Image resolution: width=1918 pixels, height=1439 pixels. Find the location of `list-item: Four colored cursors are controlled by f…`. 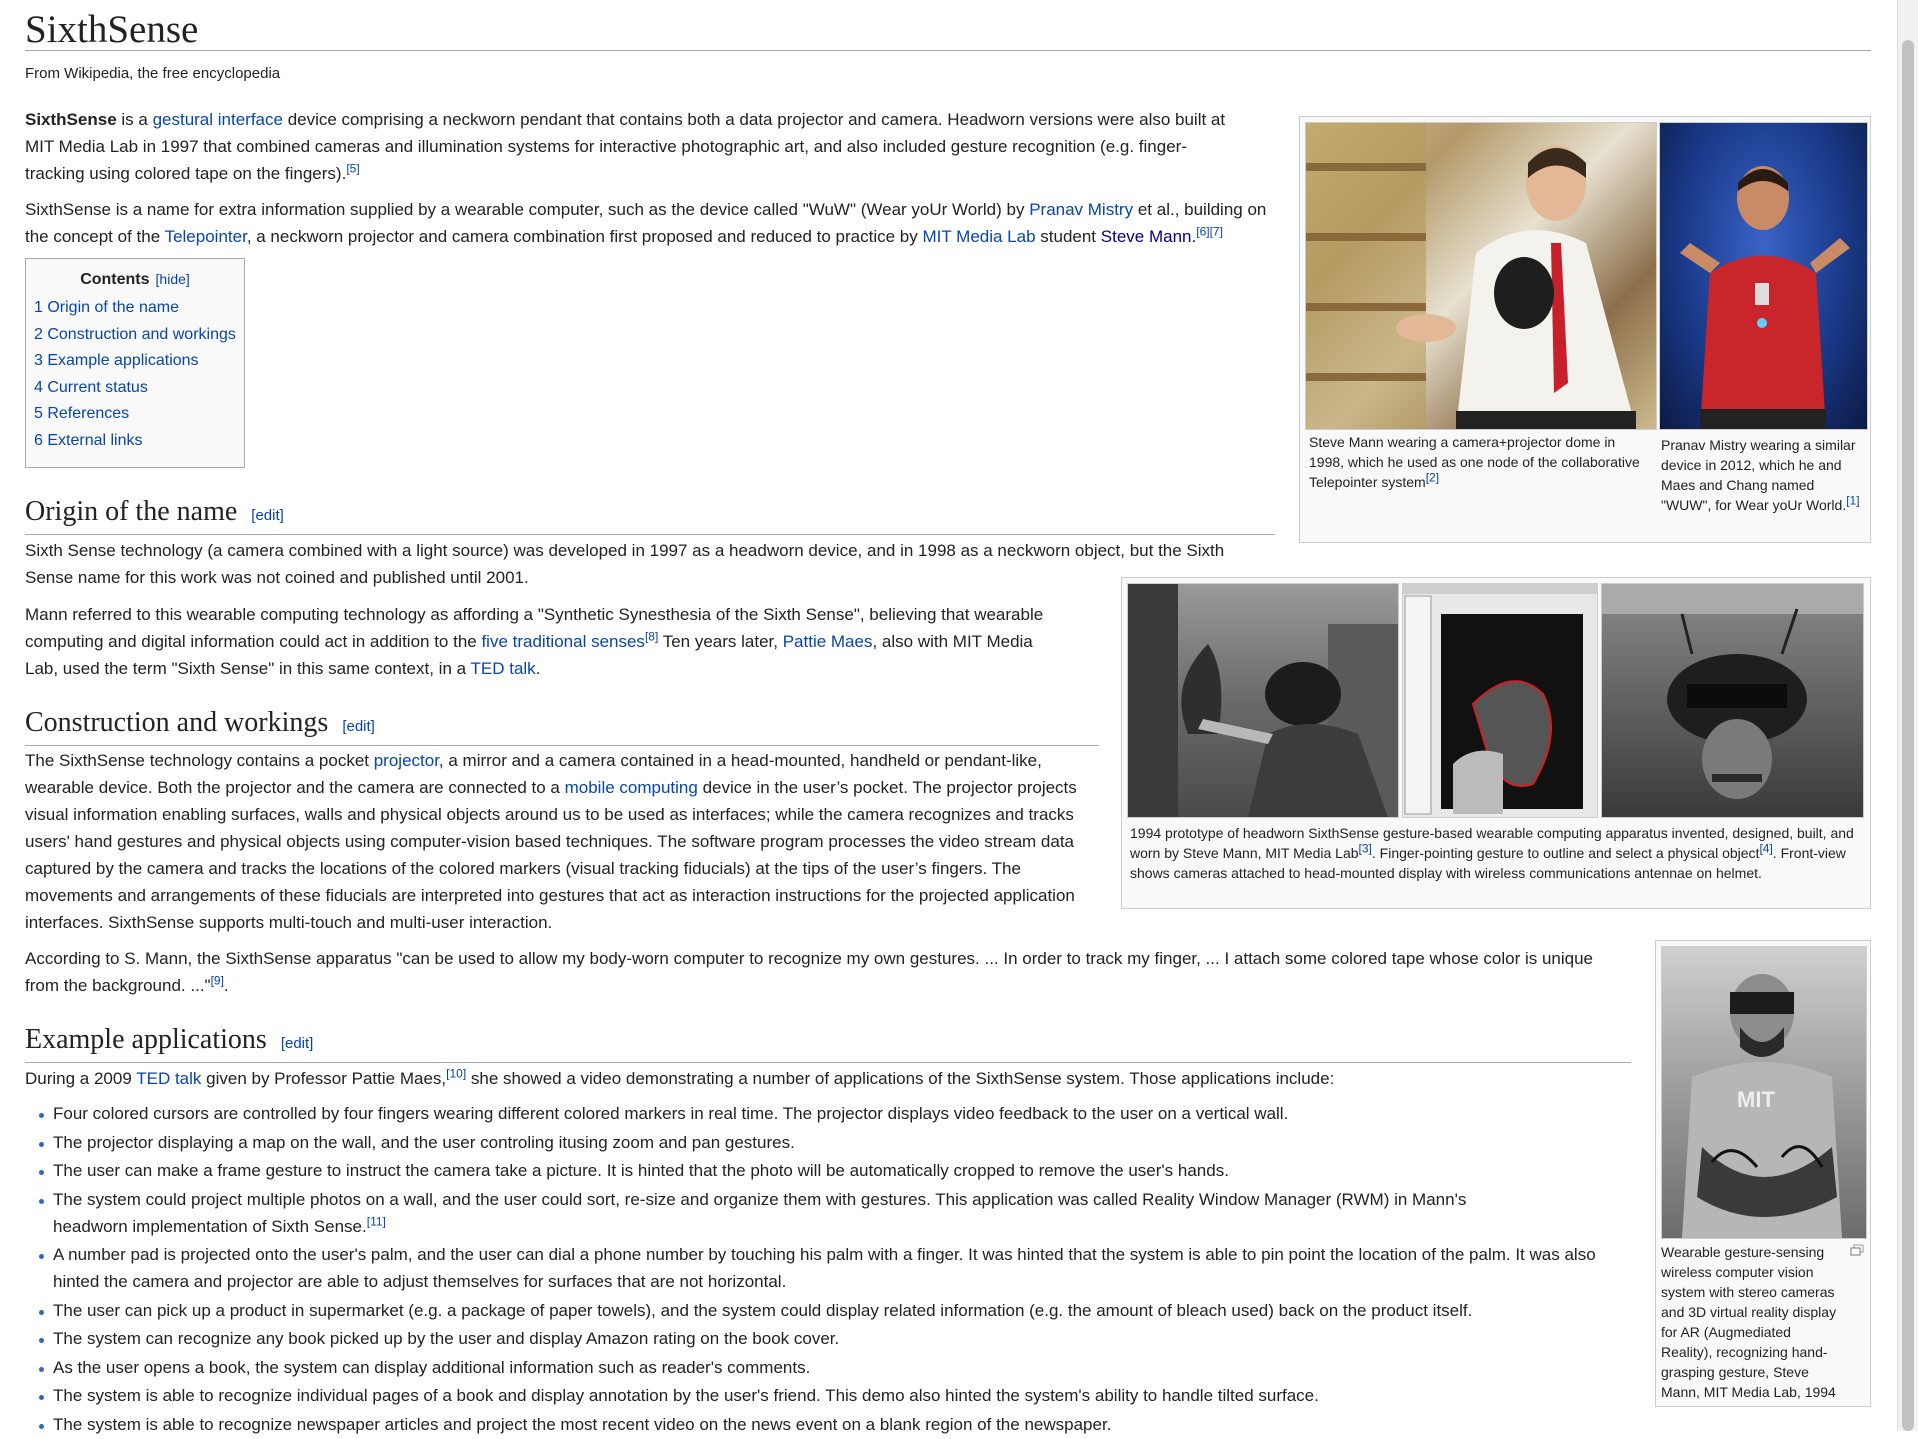

list-item: Four colored cursors are controlled by f… is located at coordinates (825, 1113).